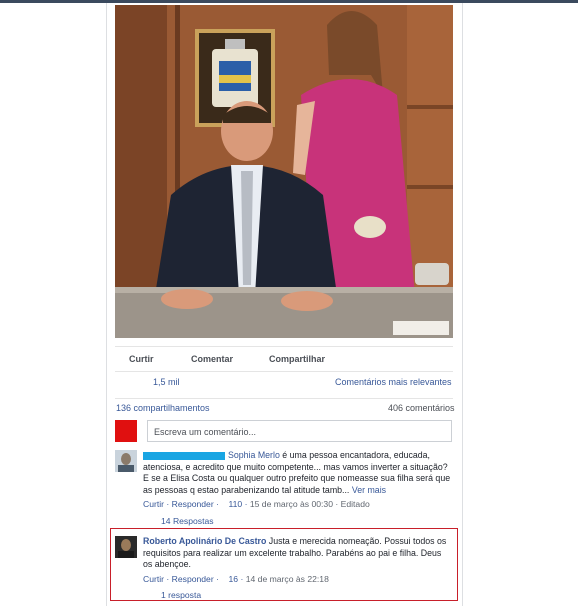 This screenshot has height=606, width=578. Describe the element at coordinates (236, 504) in the screenshot. I see `reaction-count: 110` at that location.